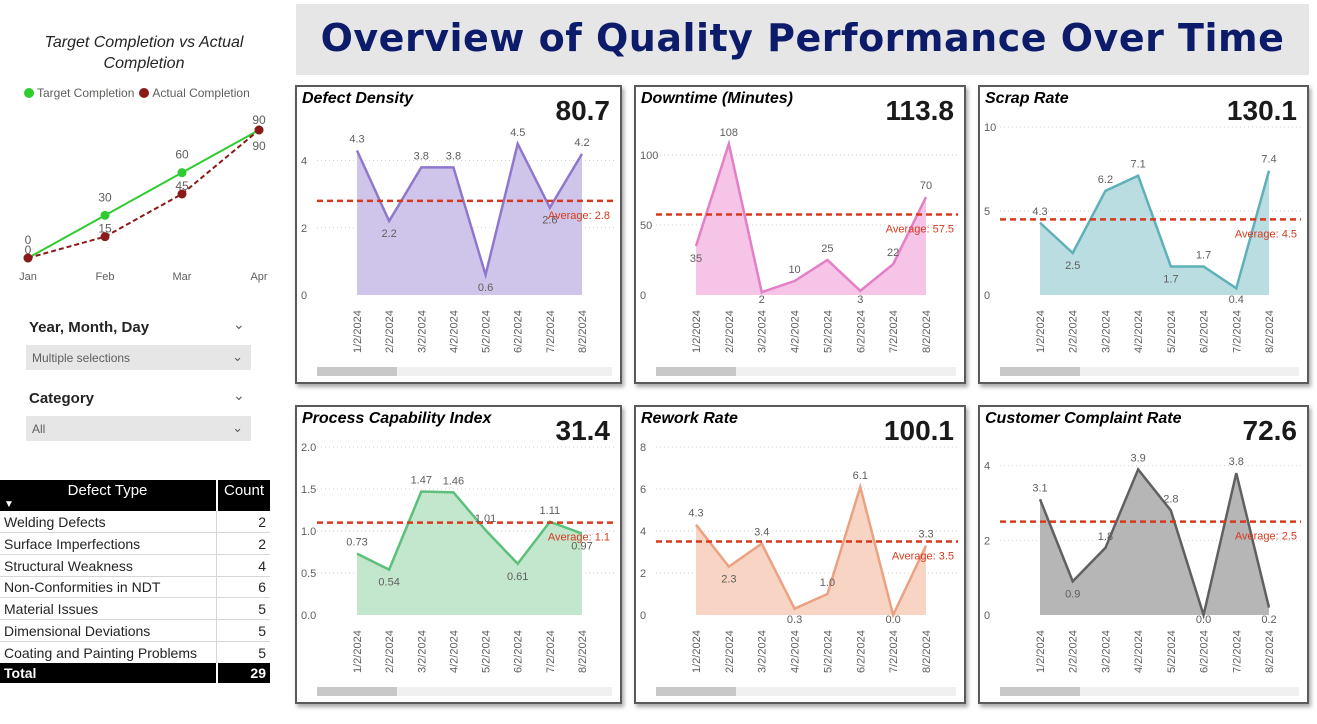 This screenshot has height=724, width=1317. Describe the element at coordinates (923, 557) in the screenshot. I see `average-label: Average: 3.5` at that location.